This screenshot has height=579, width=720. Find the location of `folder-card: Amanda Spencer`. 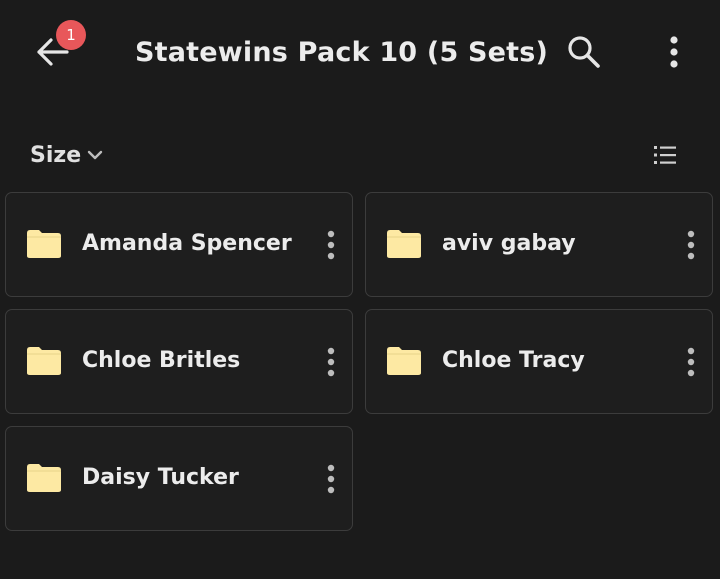

folder-card: Amanda Spencer is located at coordinates (179, 244).